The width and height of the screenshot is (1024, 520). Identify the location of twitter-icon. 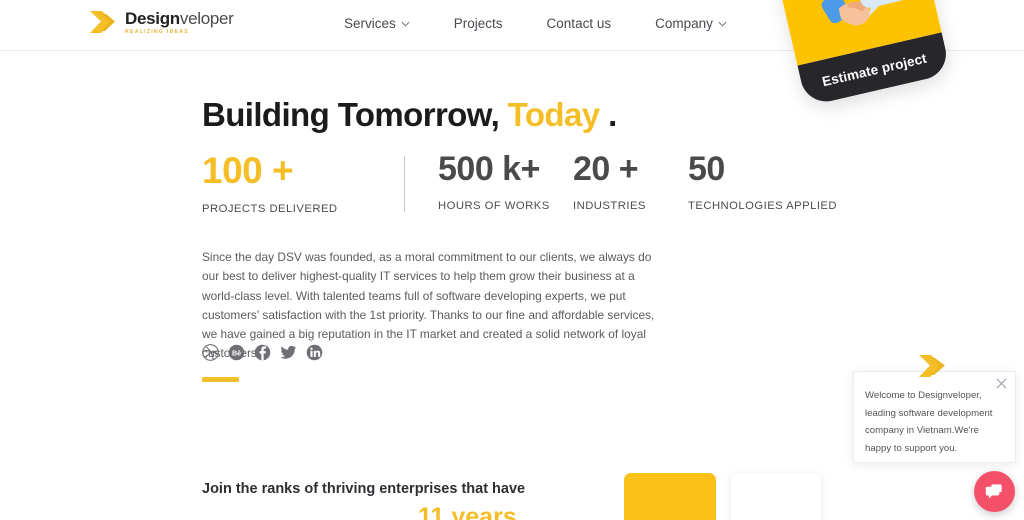
(288, 352).